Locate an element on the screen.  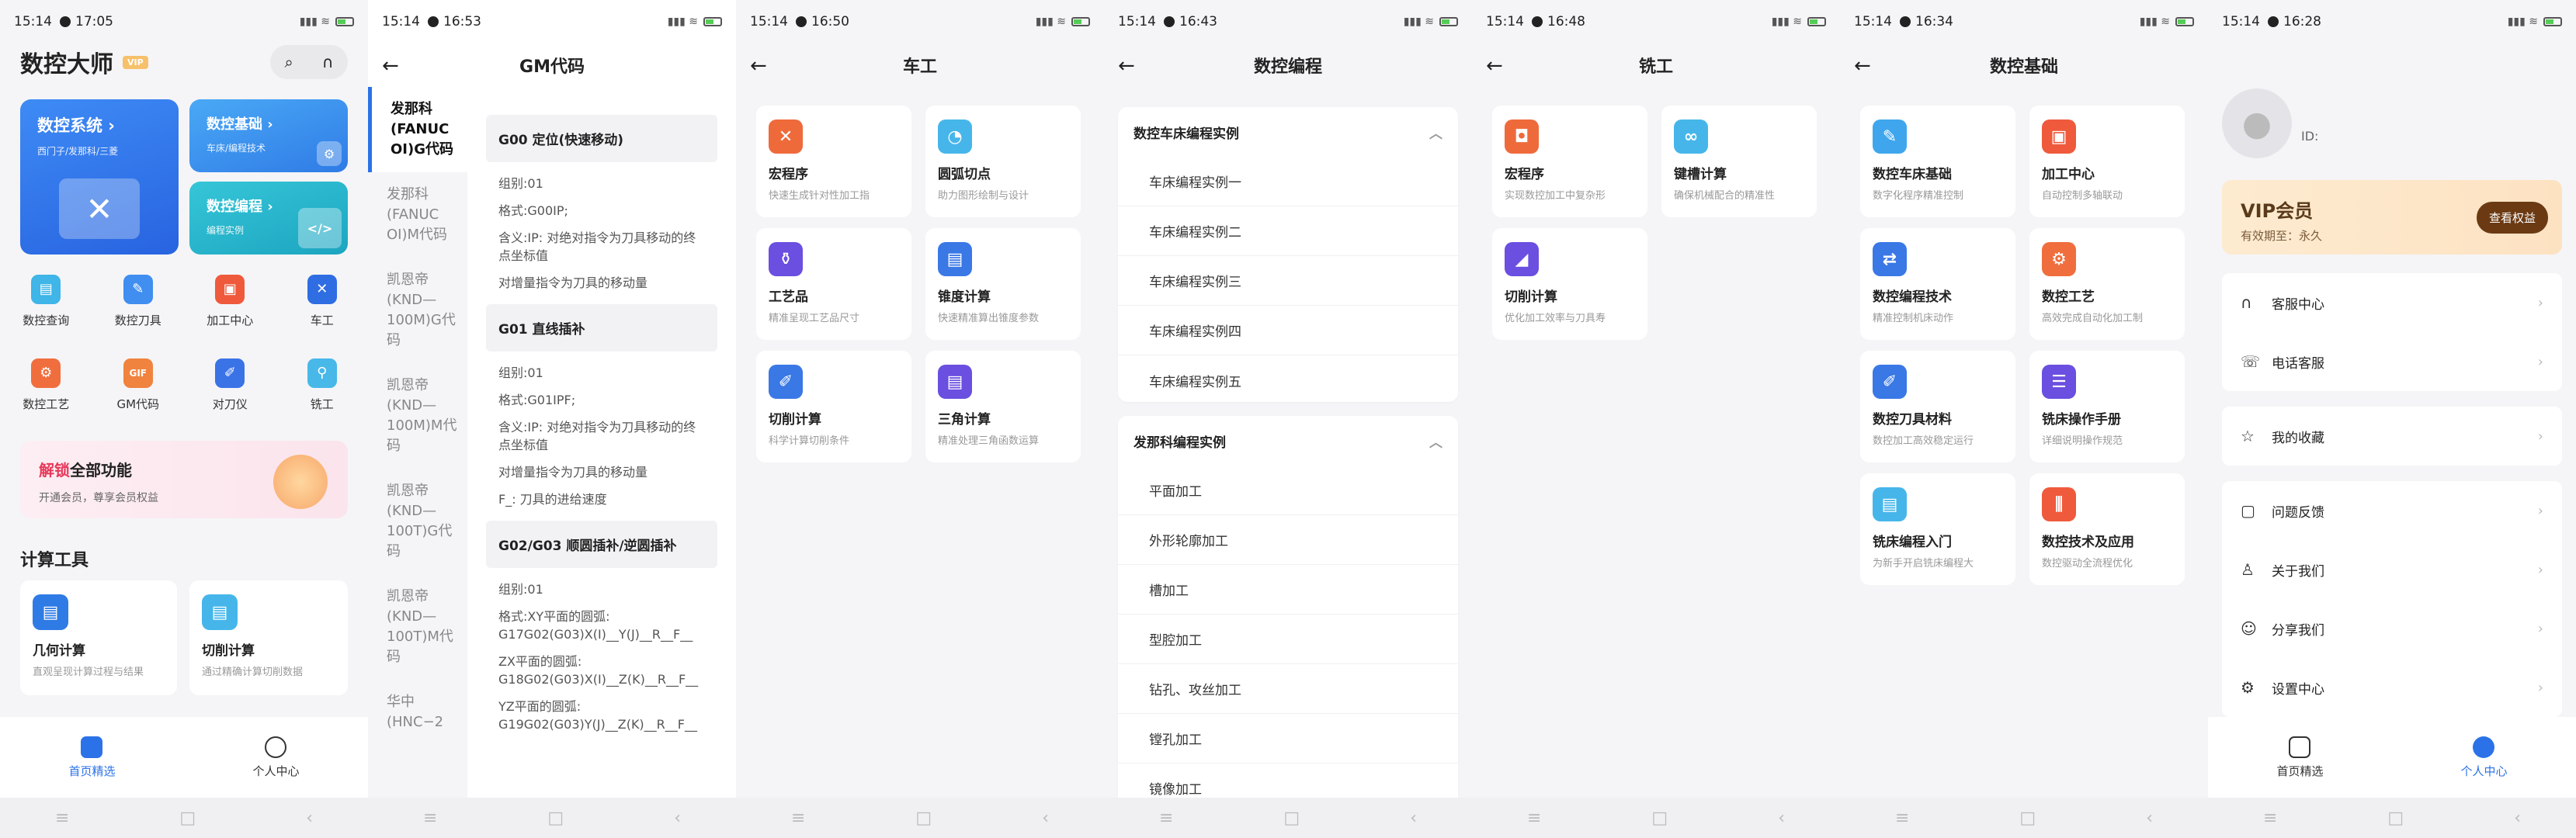
card-machining-center: ▣ 加工中心 自动控制多轴联动 is located at coordinates (2107, 161).